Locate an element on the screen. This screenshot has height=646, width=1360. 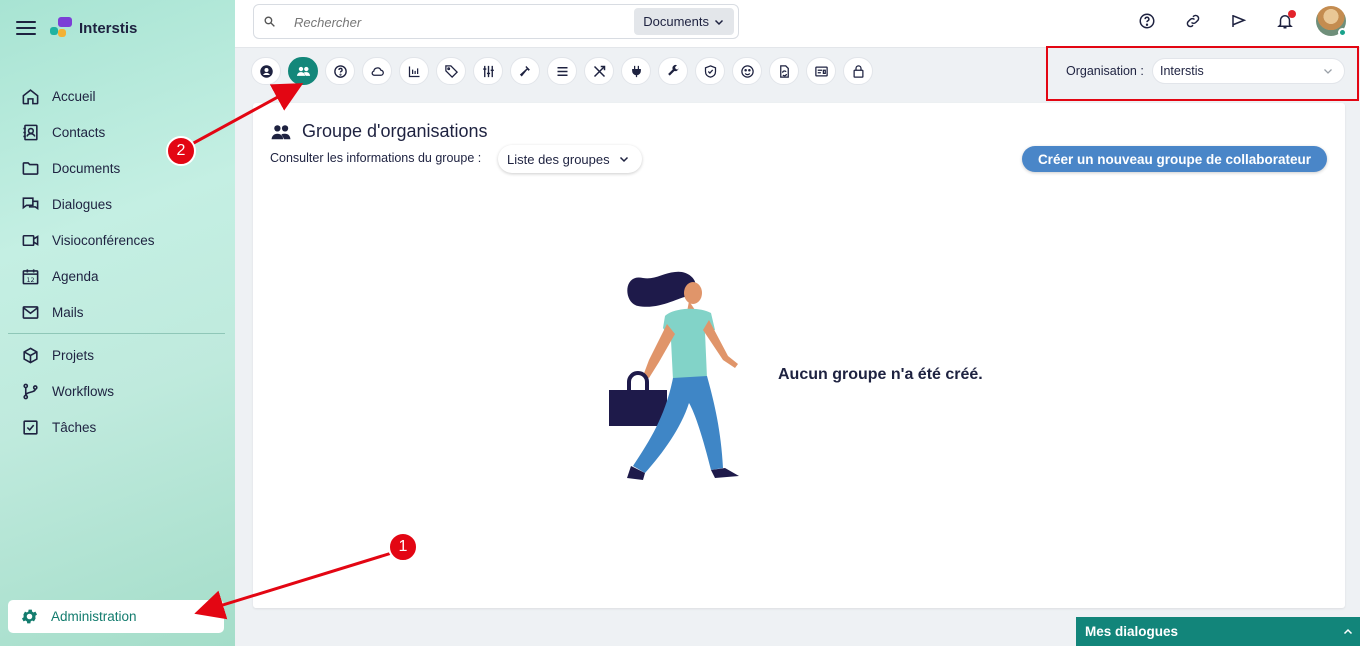
tab-document-sync is located at coordinates (784, 71).